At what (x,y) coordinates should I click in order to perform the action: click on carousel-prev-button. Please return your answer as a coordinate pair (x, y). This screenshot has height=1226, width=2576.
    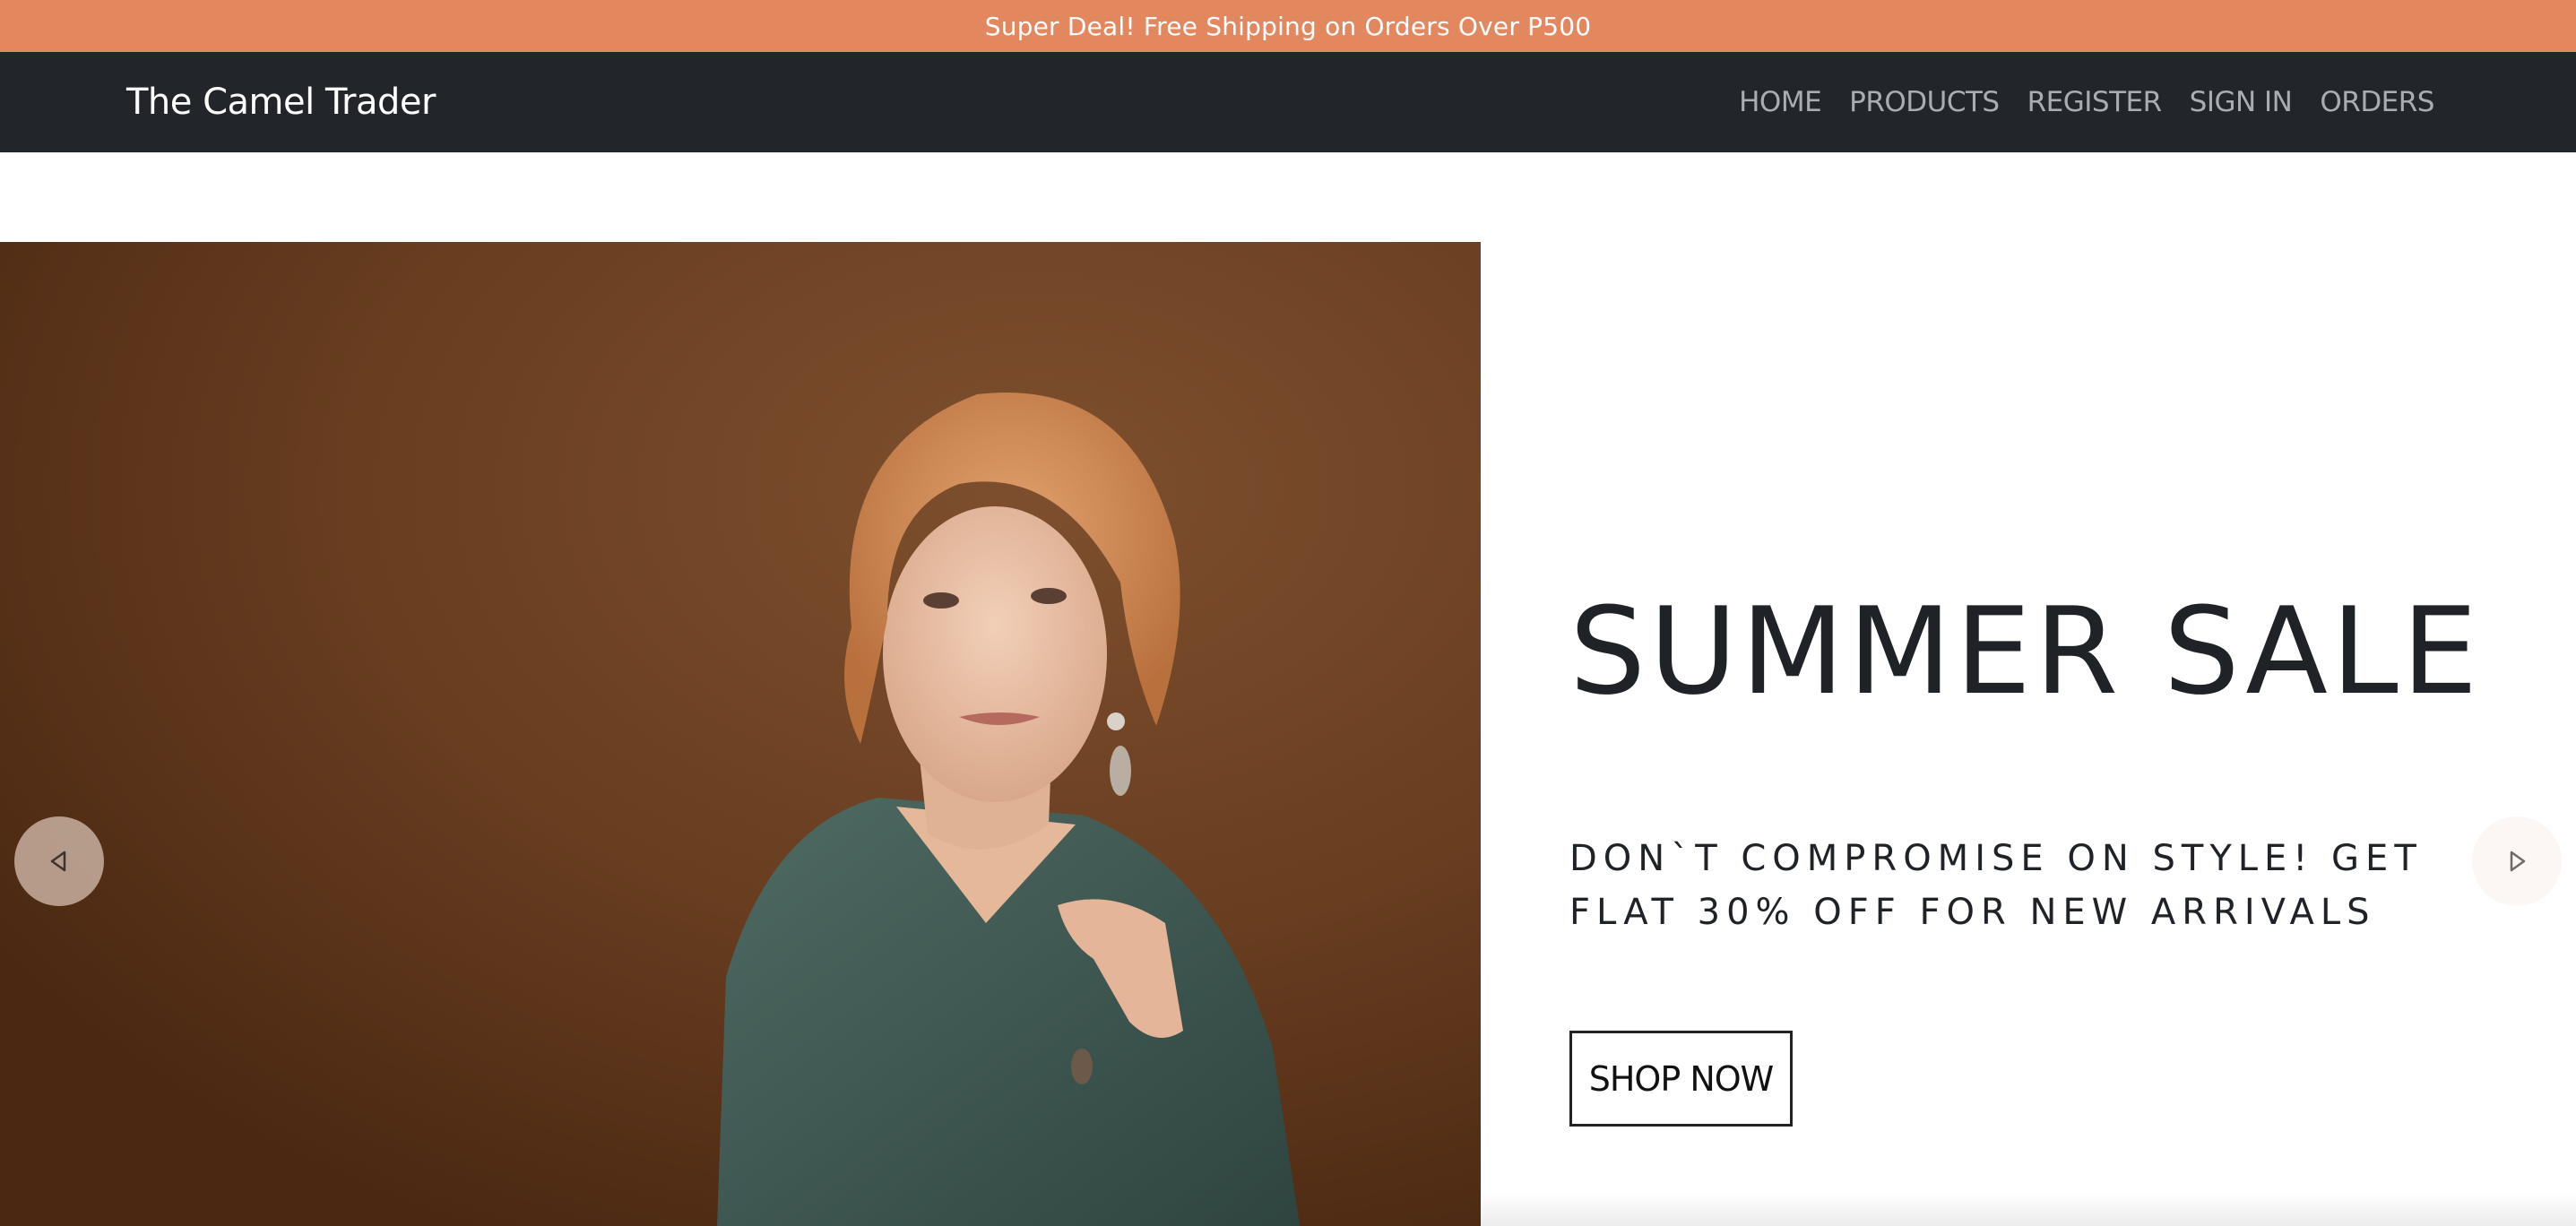
    Looking at the image, I should click on (59, 861).